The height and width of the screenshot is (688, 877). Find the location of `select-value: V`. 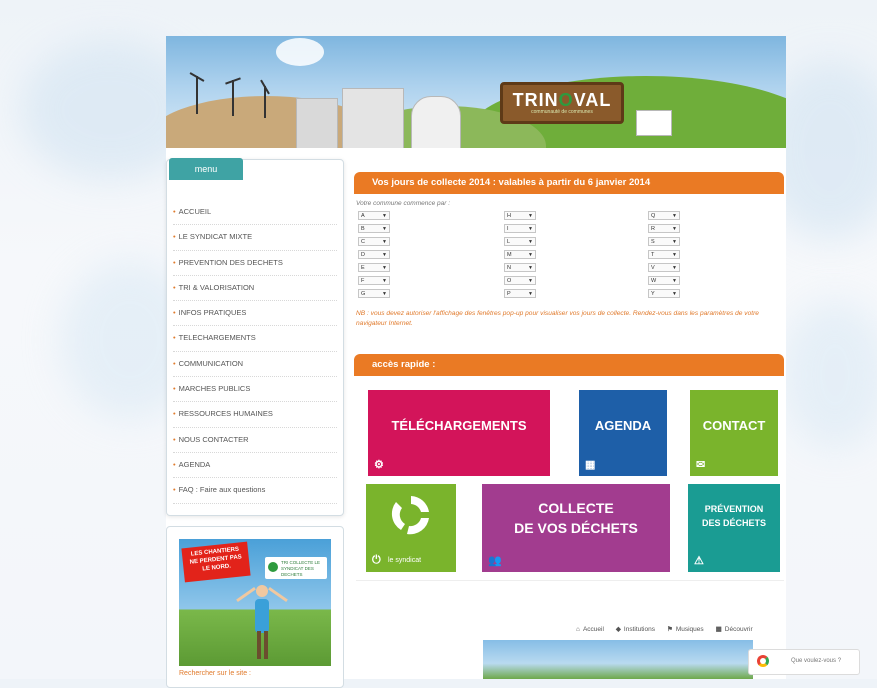

select-value: V is located at coordinates (653, 268).